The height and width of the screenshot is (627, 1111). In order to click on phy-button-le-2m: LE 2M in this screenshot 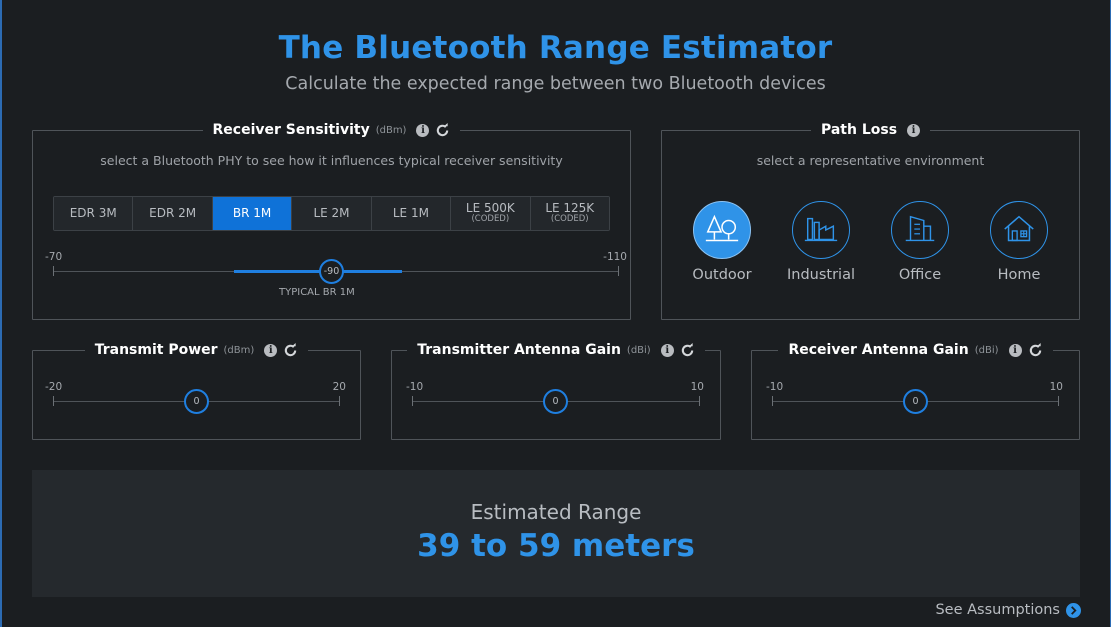, I will do `click(332, 213)`.